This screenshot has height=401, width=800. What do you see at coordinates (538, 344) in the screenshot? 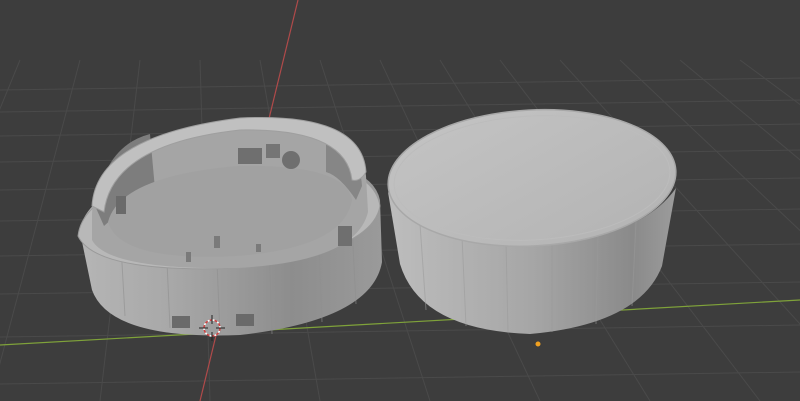
I see `origin-dot-icon` at bounding box center [538, 344].